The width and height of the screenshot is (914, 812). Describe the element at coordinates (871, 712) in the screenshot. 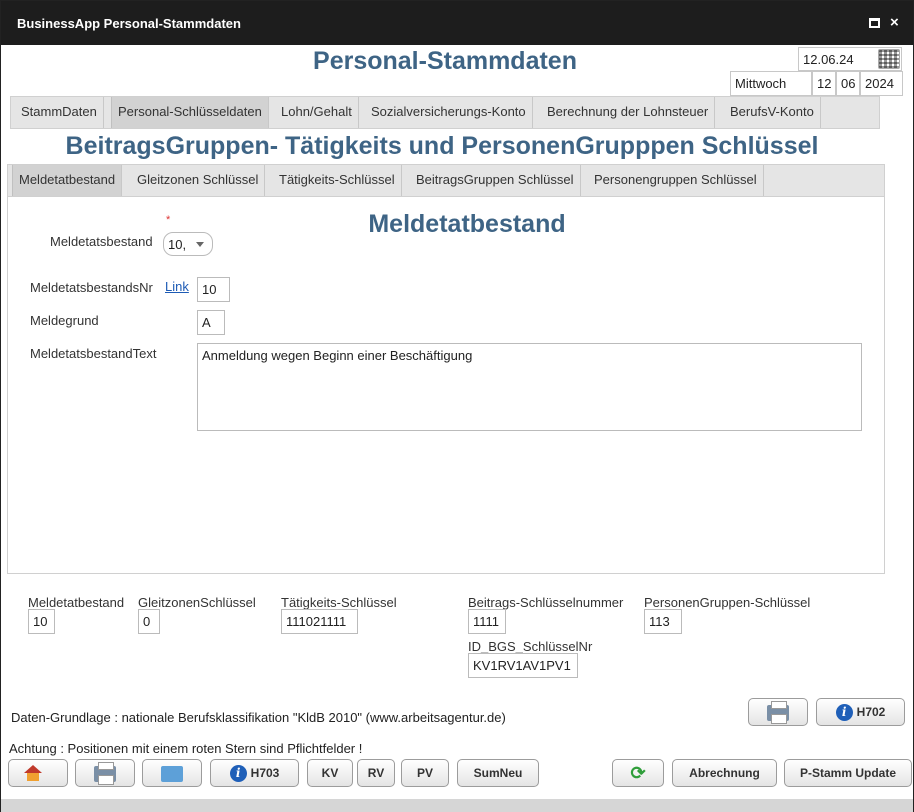

I see `h702-label: H702` at that location.